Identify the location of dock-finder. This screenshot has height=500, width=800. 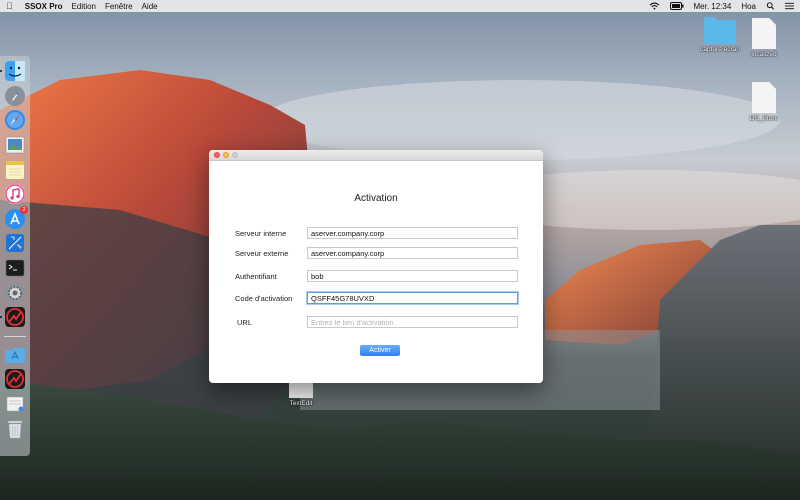
(13, 71).